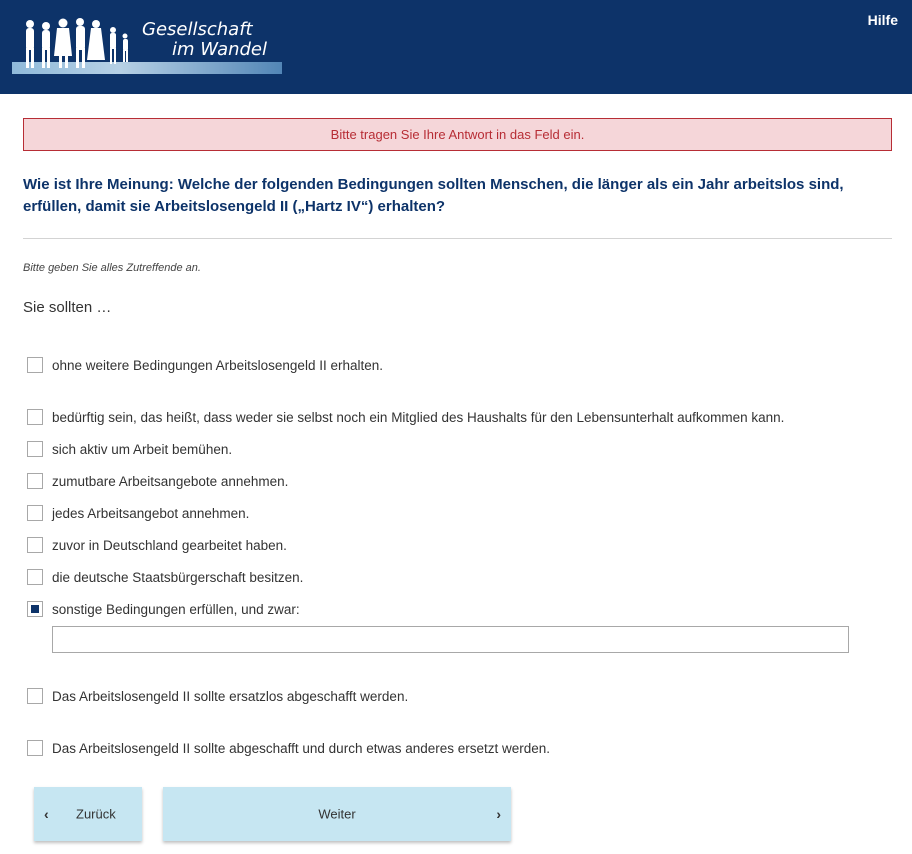 This screenshot has width=912, height=854. Describe the element at coordinates (456, 47) in the screenshot. I see `header-bar: Gesellschaft im Wandel Hilfe` at that location.